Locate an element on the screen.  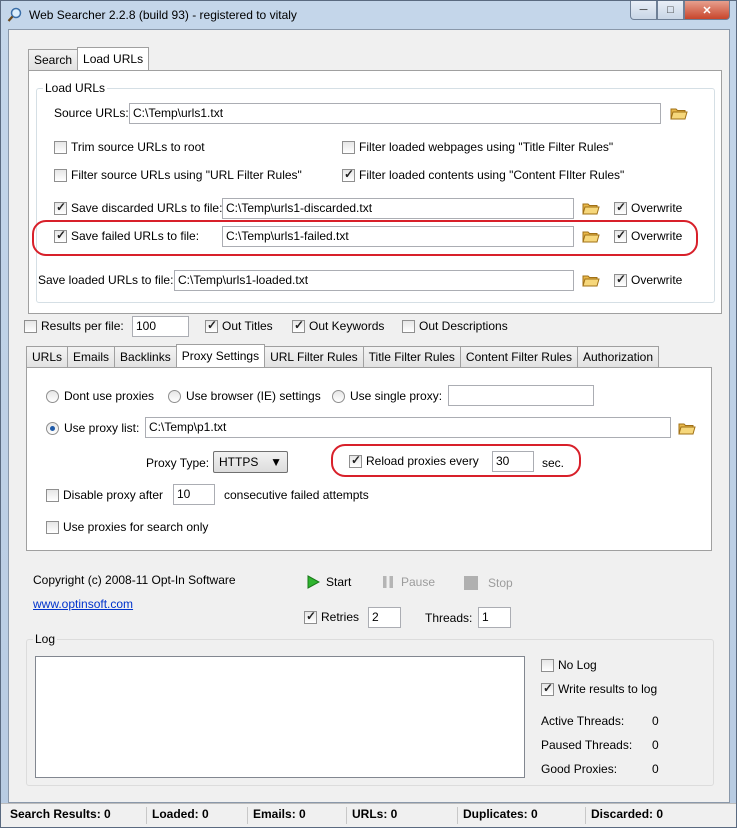
retries-checkbox: Retries is located at coordinates (331, 616).